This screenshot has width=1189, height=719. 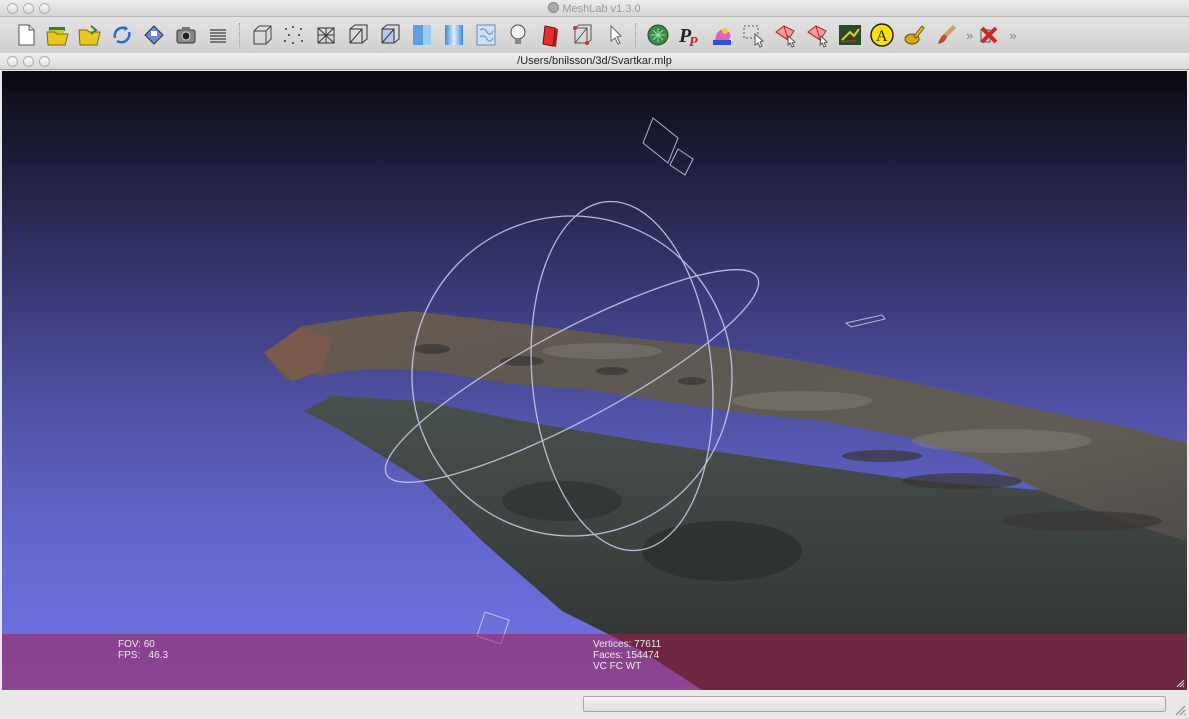 I want to click on new-document-icon, so click(x=26, y=35).